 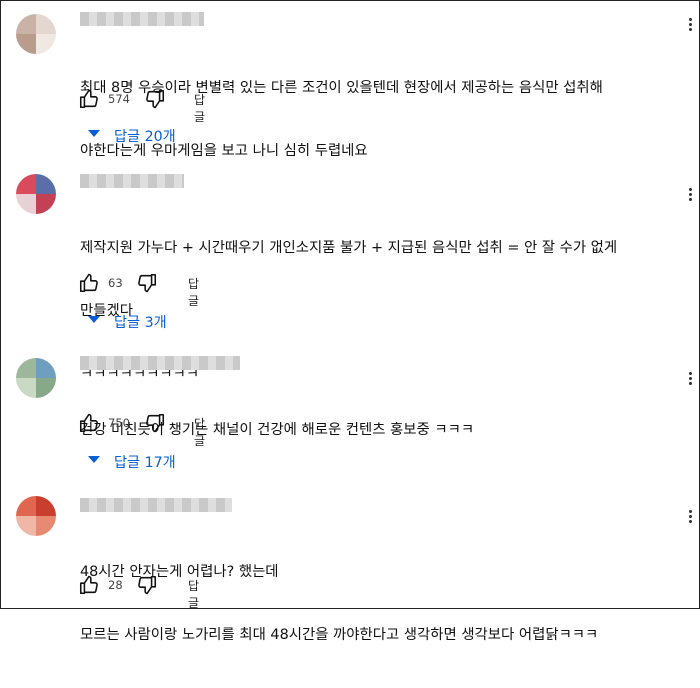 I want to click on like-count: 63, so click(x=115, y=283).